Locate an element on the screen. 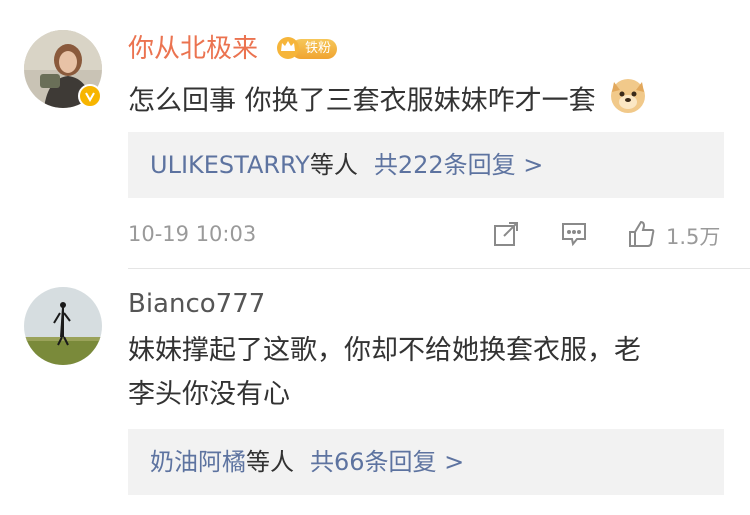  doge-emoji-icon is located at coordinates (628, 102).